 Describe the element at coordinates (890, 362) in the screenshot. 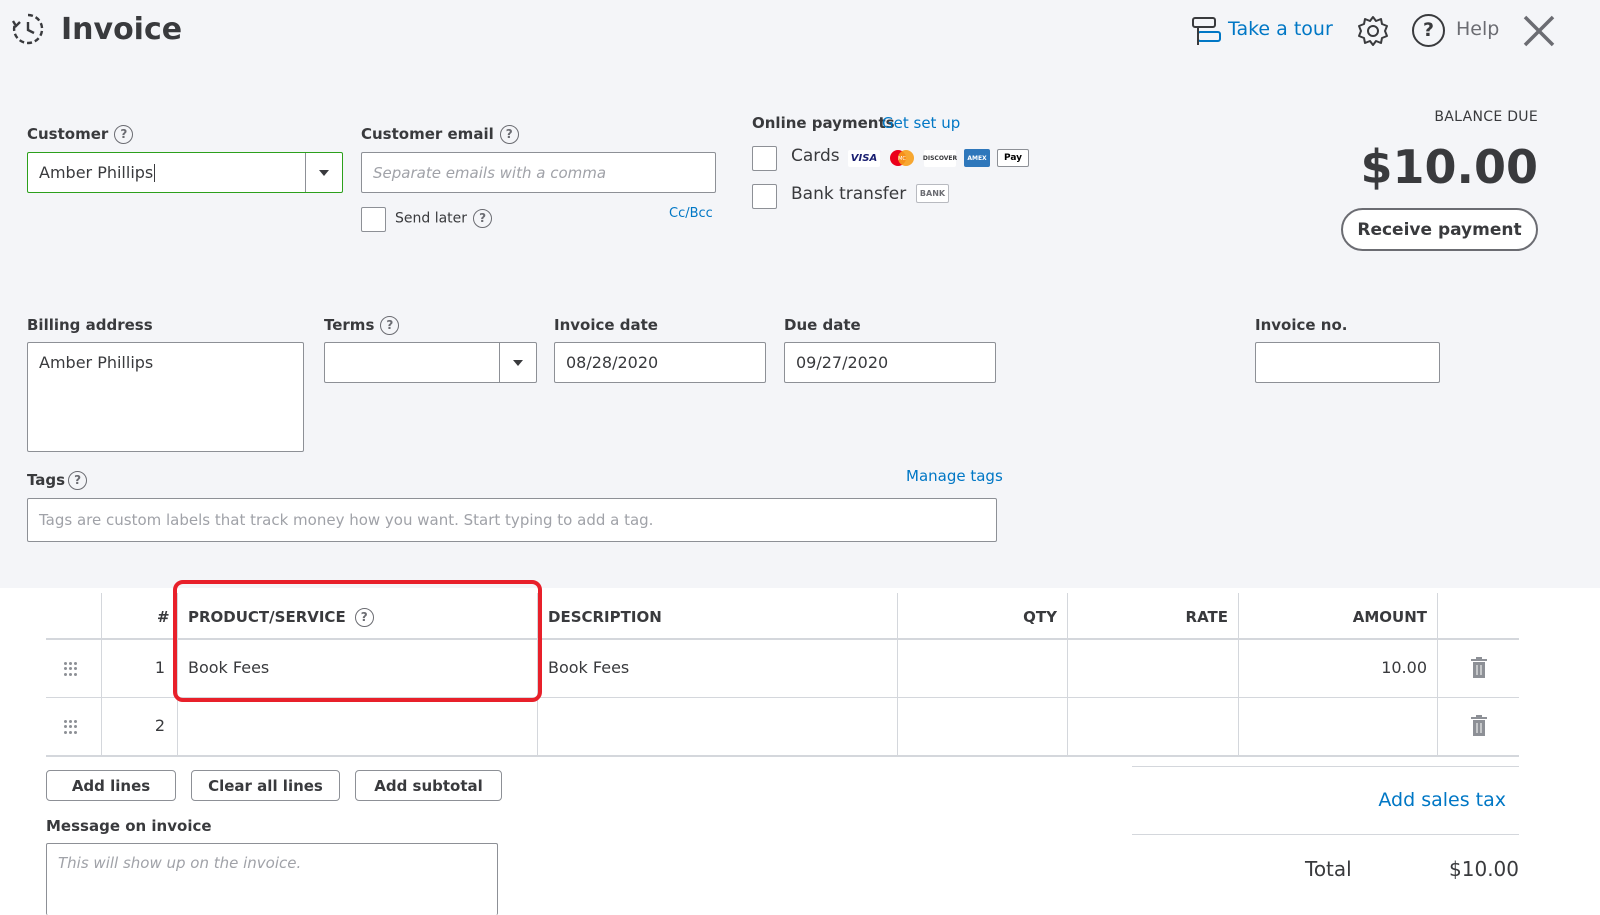

I see `due-date-input: 09/27/2020` at that location.